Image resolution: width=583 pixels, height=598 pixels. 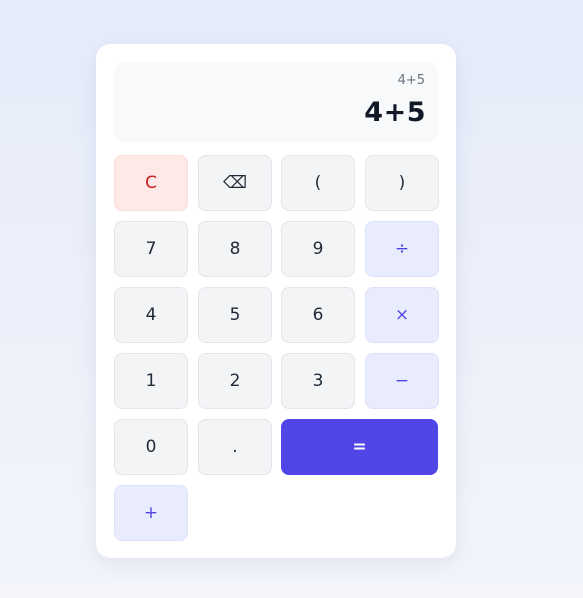 I want to click on divide-button: ÷, so click(x=402, y=249).